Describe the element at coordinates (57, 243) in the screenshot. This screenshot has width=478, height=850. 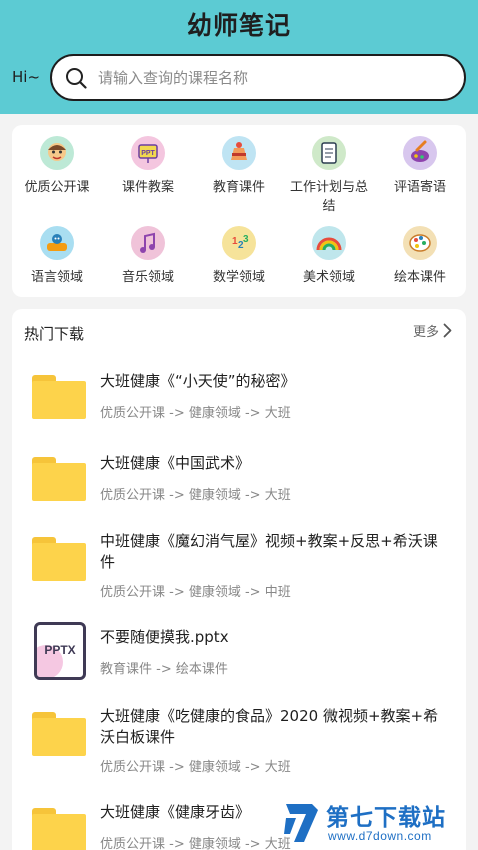
I see `letters-icon` at that location.